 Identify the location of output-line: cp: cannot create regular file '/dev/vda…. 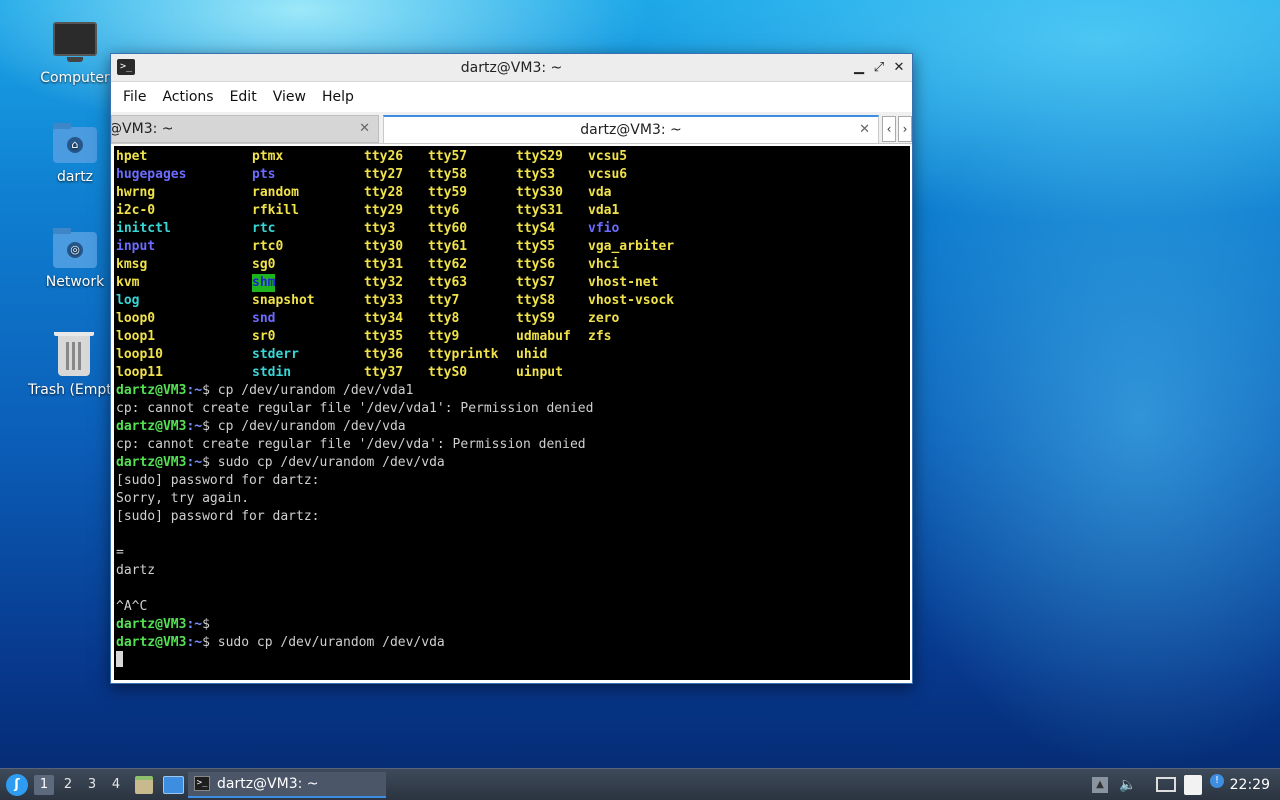
(354, 409).